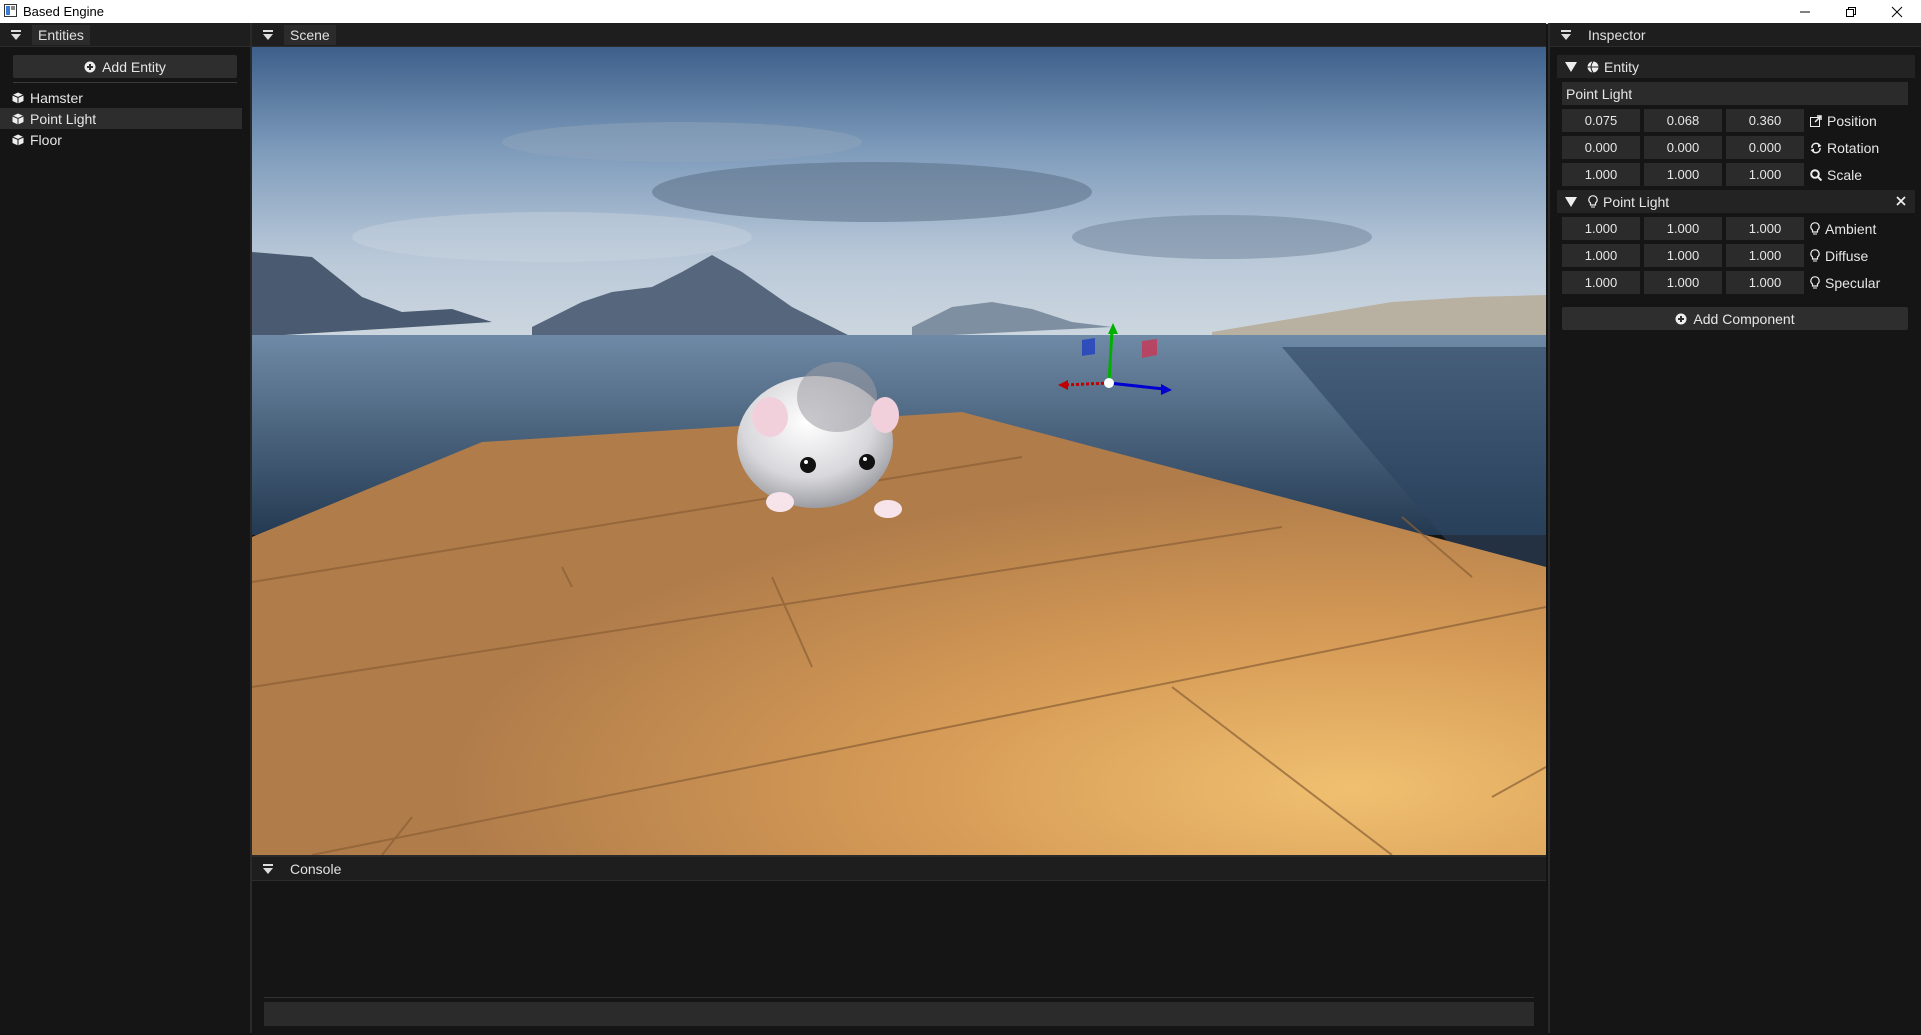  What do you see at coordinates (1683, 228) in the screenshot?
I see `ambient-g-field: 1.000` at bounding box center [1683, 228].